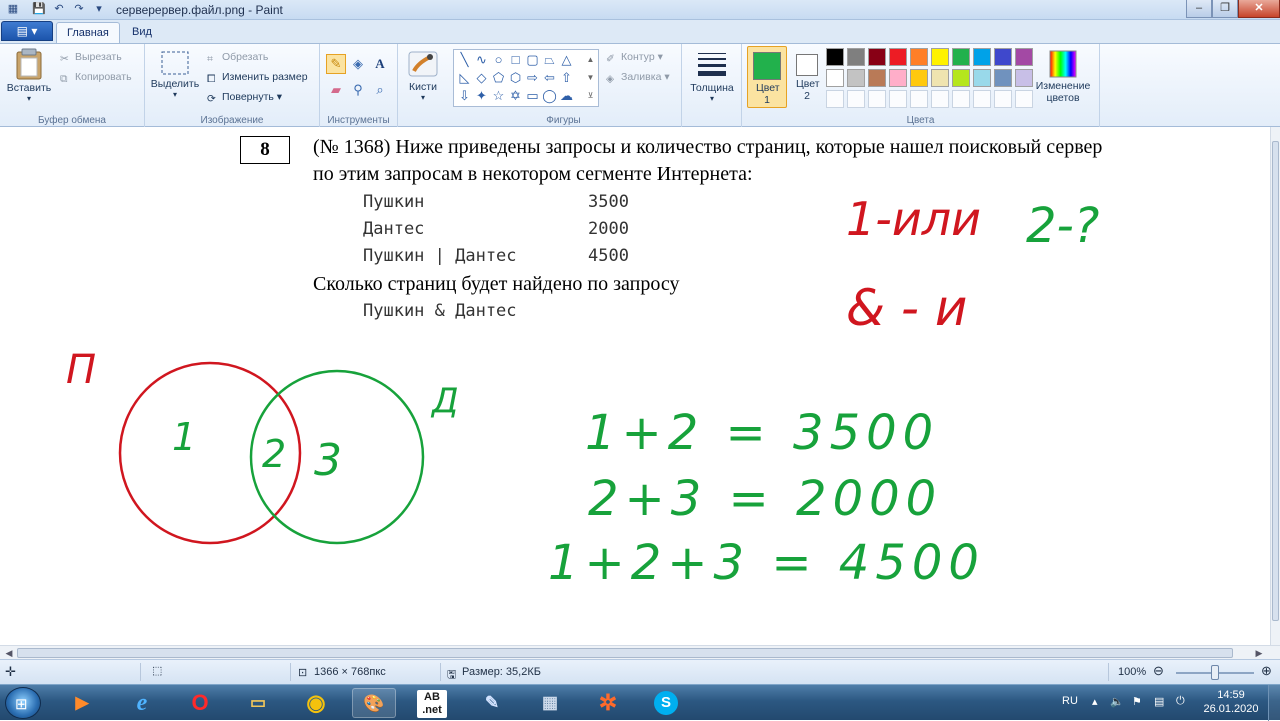 The image size is (1280, 721). Describe the element at coordinates (1259, 653) in the screenshot. I see `scroll-right-icon: ▶` at that location.